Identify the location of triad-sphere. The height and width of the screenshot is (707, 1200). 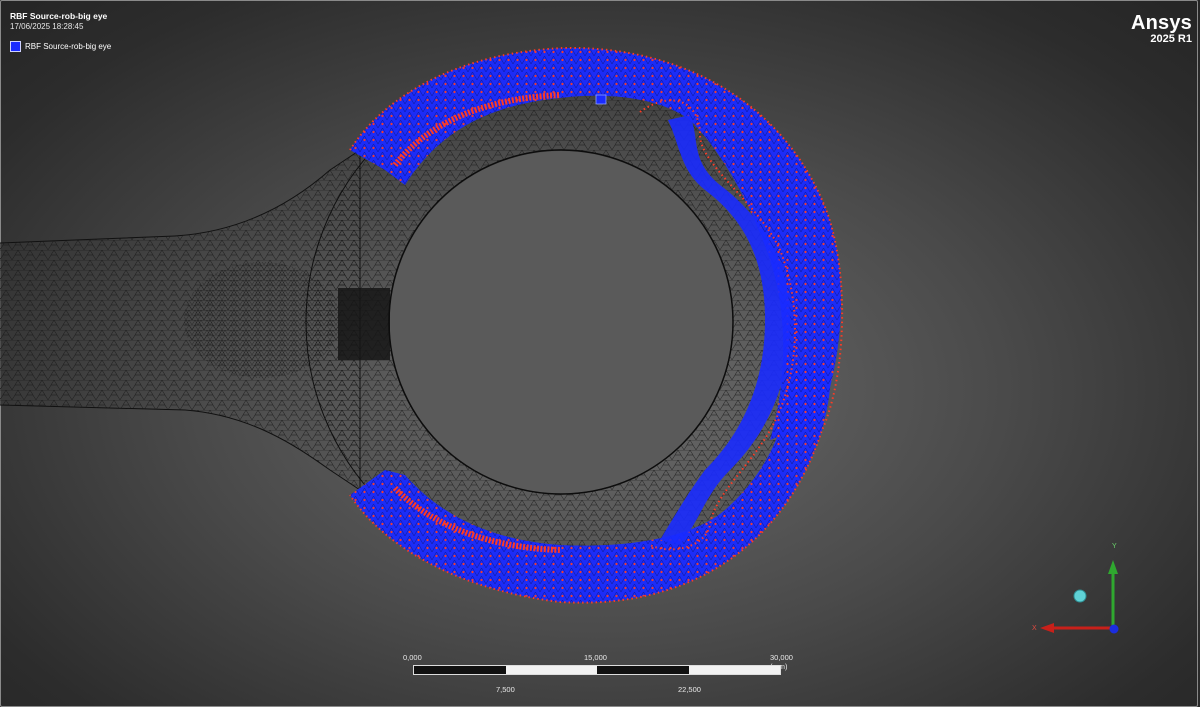
(1080, 596).